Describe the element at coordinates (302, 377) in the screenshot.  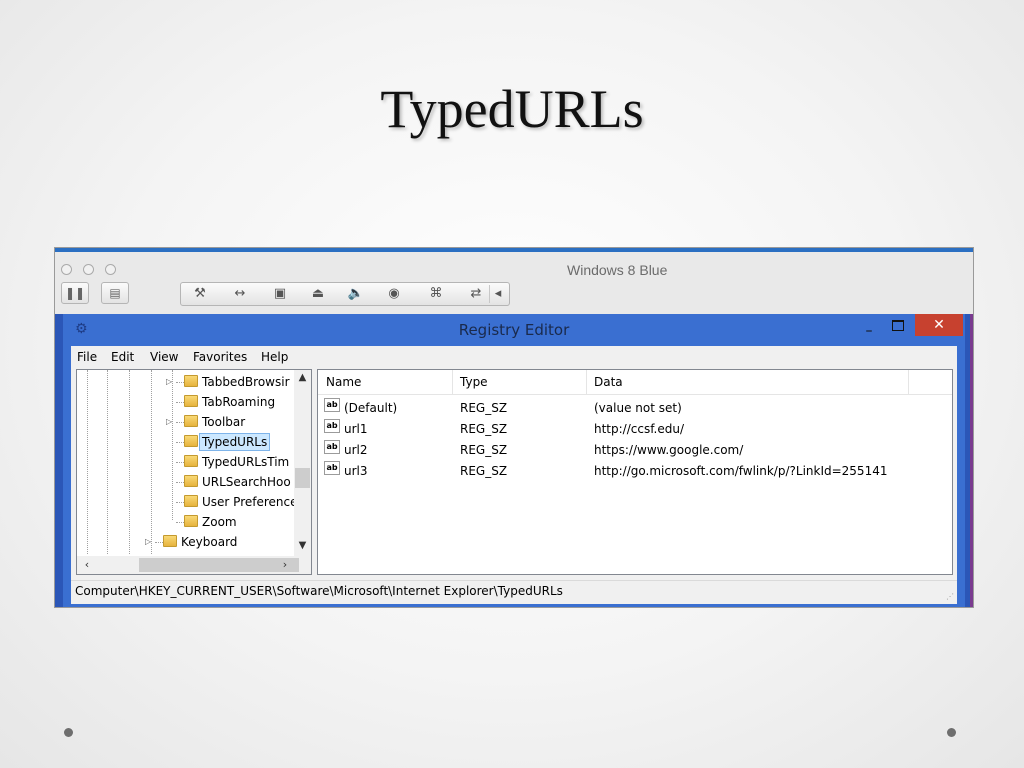
I see `scroll-up-icon: ▲` at that location.